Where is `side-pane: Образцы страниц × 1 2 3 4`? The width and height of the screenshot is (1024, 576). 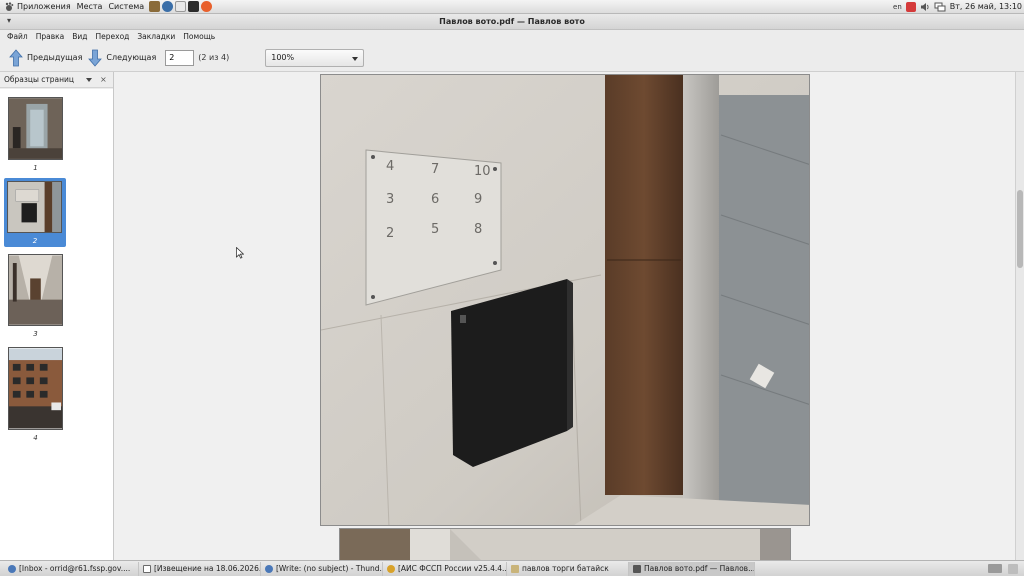 side-pane: Образцы страниц × 1 2 3 4 is located at coordinates (57, 316).